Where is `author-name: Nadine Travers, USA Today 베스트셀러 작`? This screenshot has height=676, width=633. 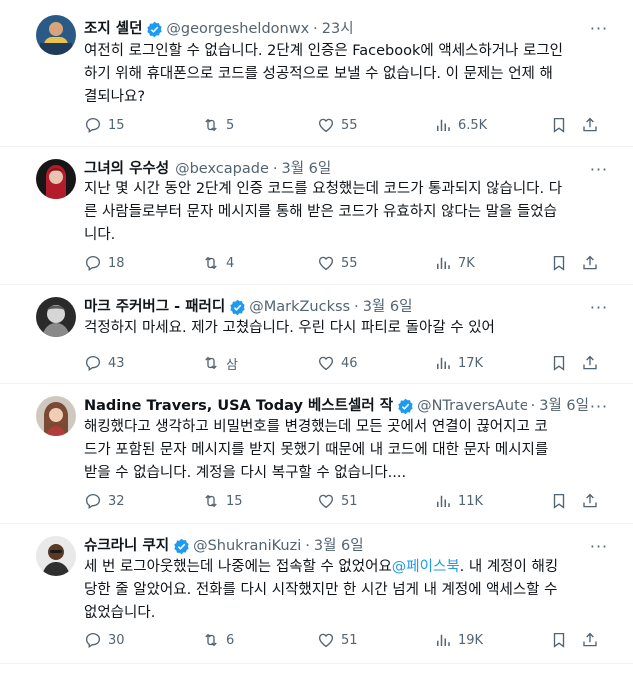
author-name: Nadine Travers, USA Today 베스트셀러 작 is located at coordinates (238, 406).